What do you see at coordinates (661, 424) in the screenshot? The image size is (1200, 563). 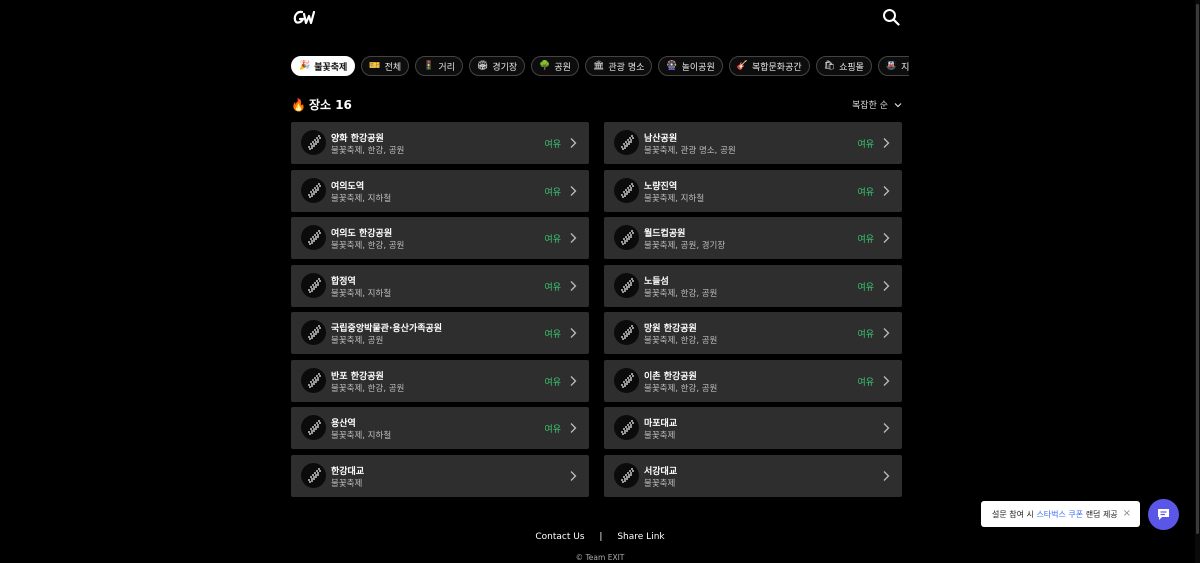 I see `place-name: 마포대교` at bounding box center [661, 424].